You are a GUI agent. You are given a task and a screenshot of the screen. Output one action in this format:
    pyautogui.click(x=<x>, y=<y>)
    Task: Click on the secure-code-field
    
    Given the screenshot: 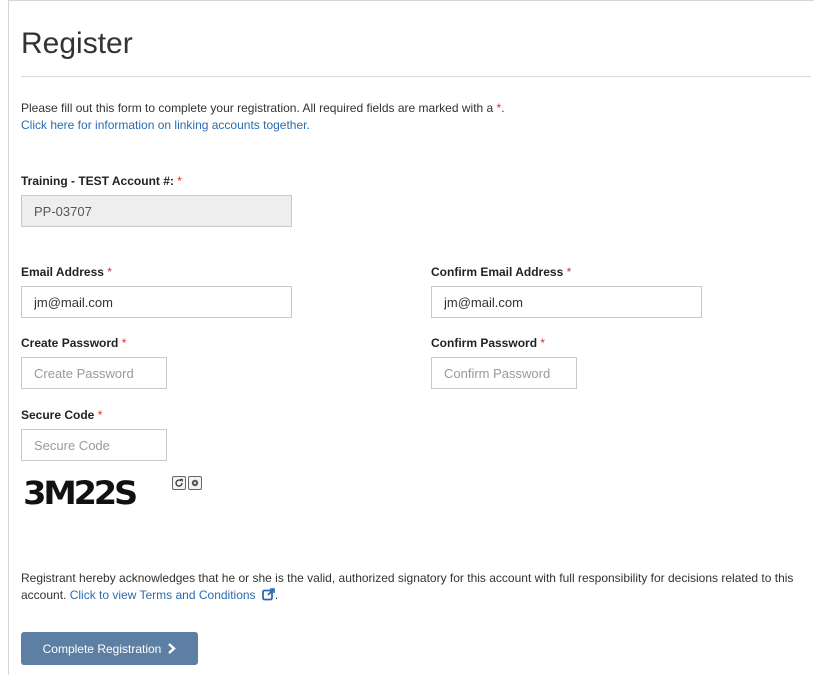 What is the action you would take?
    pyautogui.click(x=94, y=445)
    